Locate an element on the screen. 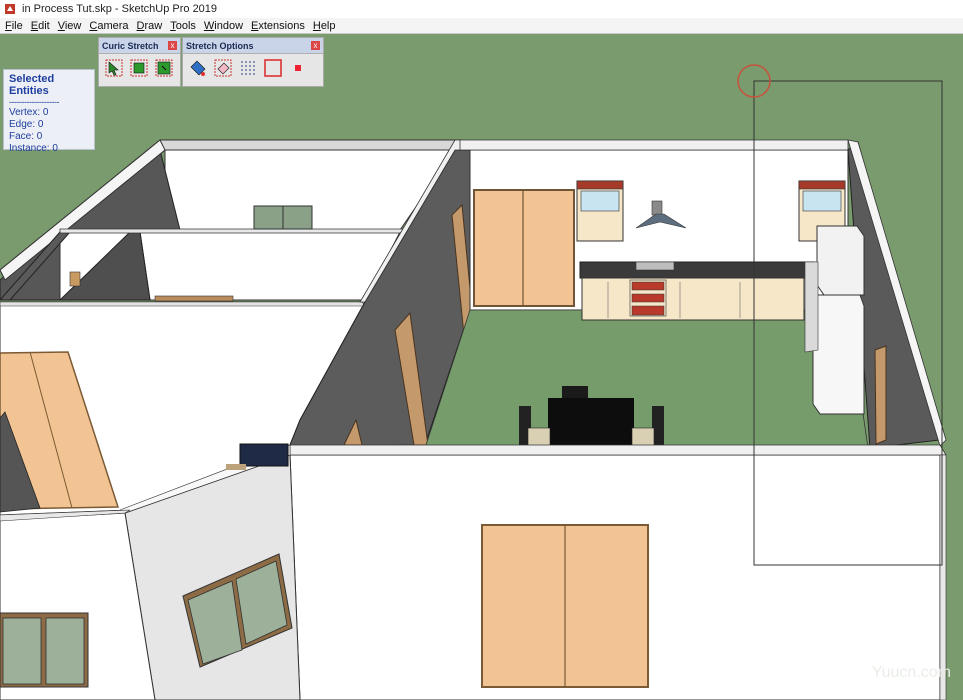 The image size is (963, 700). face-count: Face: 0 is located at coordinates (26, 136).